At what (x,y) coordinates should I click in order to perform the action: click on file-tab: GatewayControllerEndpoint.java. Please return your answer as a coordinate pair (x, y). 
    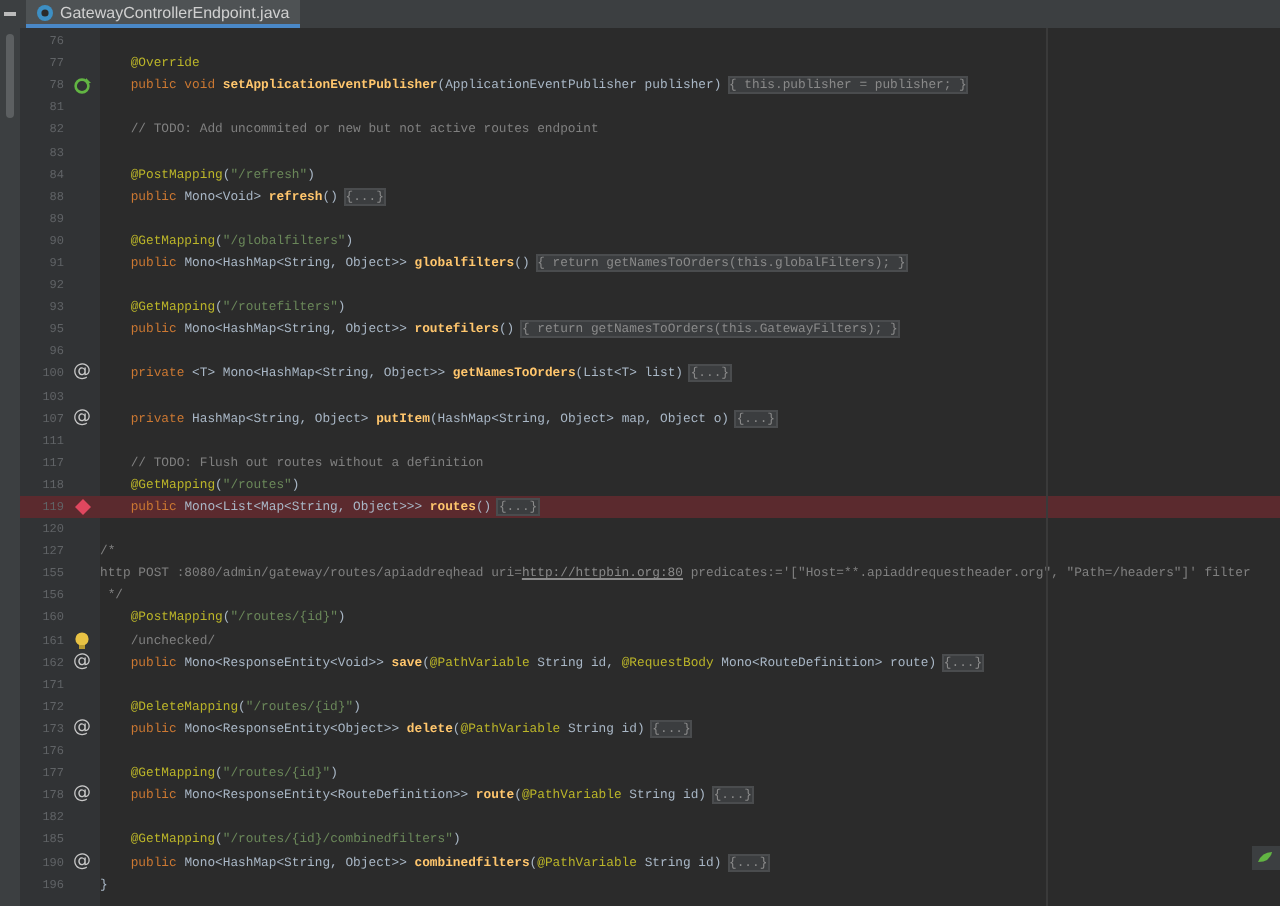
    Looking at the image, I should click on (163, 14).